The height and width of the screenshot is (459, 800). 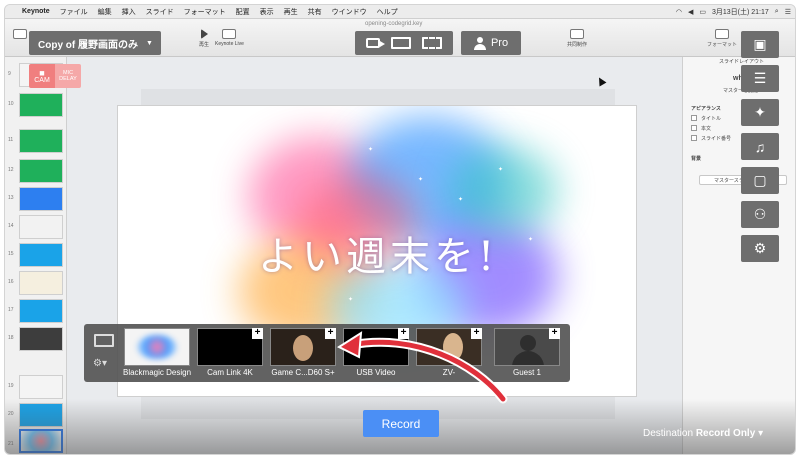 What do you see at coordinates (760, 180) in the screenshot?
I see `chat-bubble-icon: ▢` at bounding box center [760, 180].